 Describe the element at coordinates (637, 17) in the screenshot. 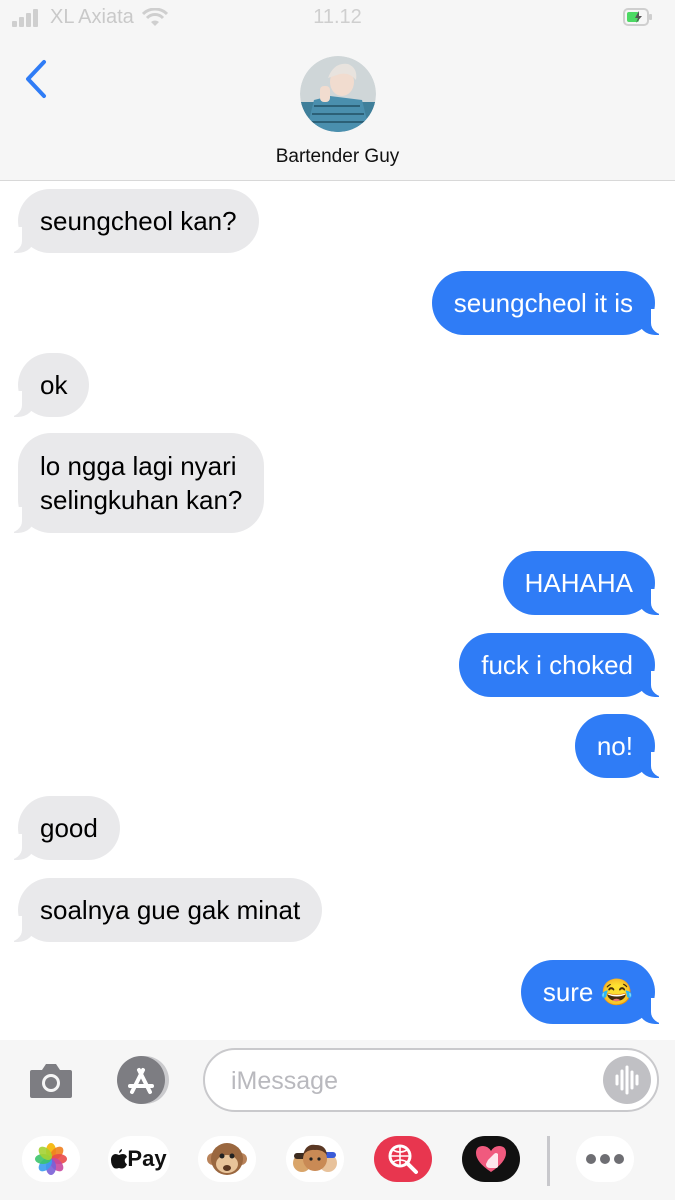

I see `battery-charging-icon` at that location.